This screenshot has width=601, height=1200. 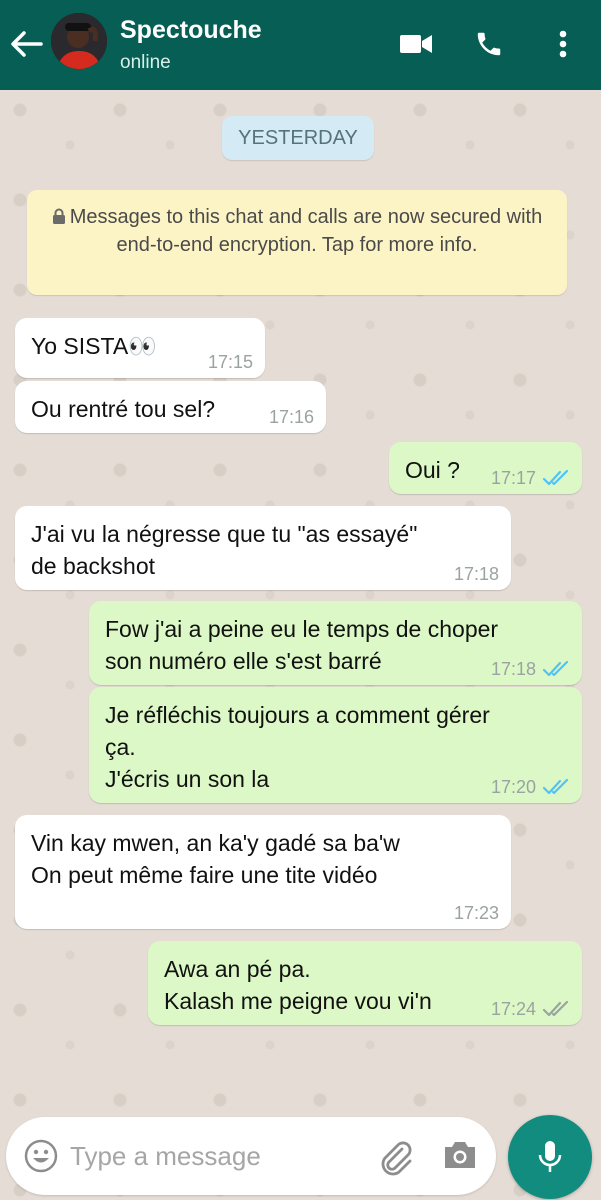 What do you see at coordinates (513, 787) in the screenshot?
I see `message-time: 17:20` at bounding box center [513, 787].